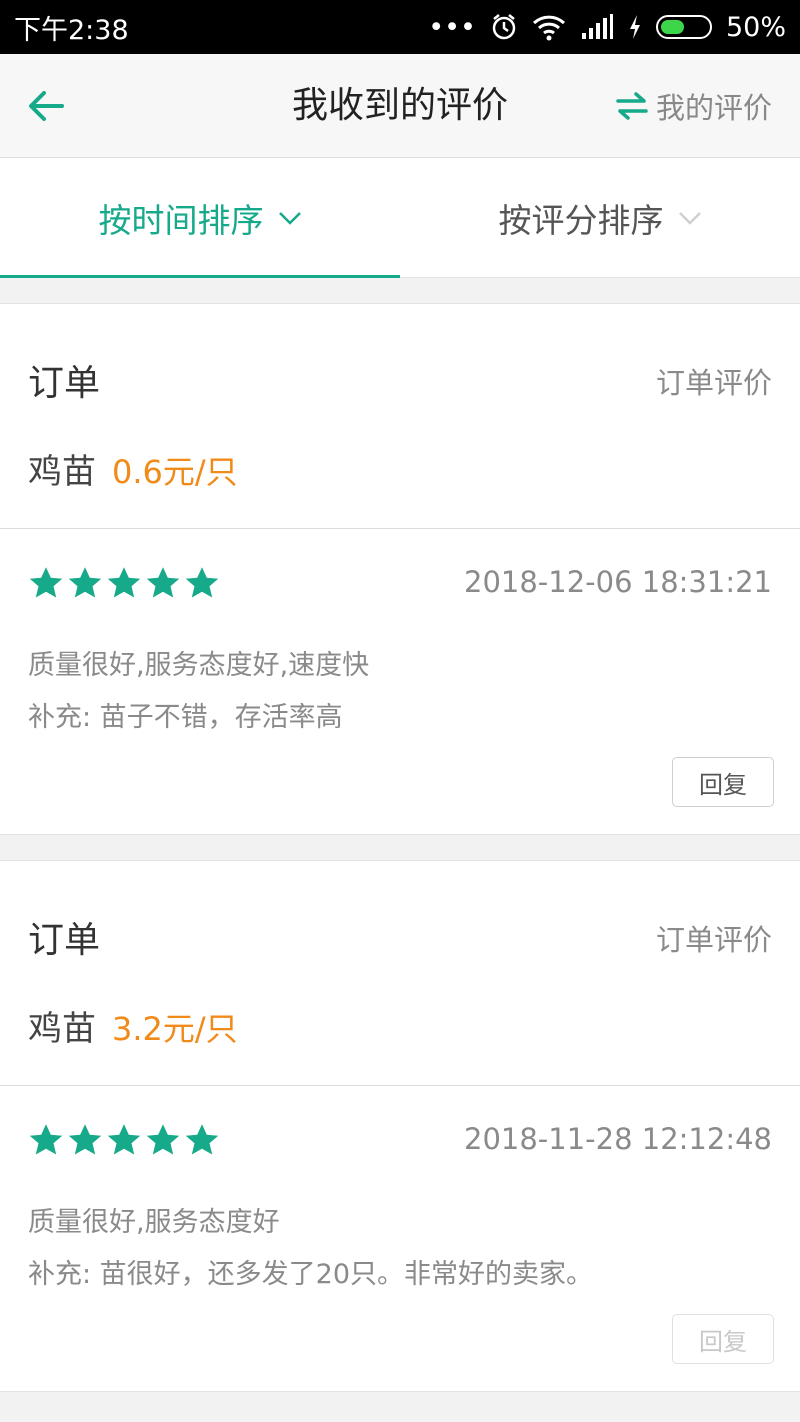  I want to click on review-date: 2018-12-06 18:31:21, so click(618, 582).